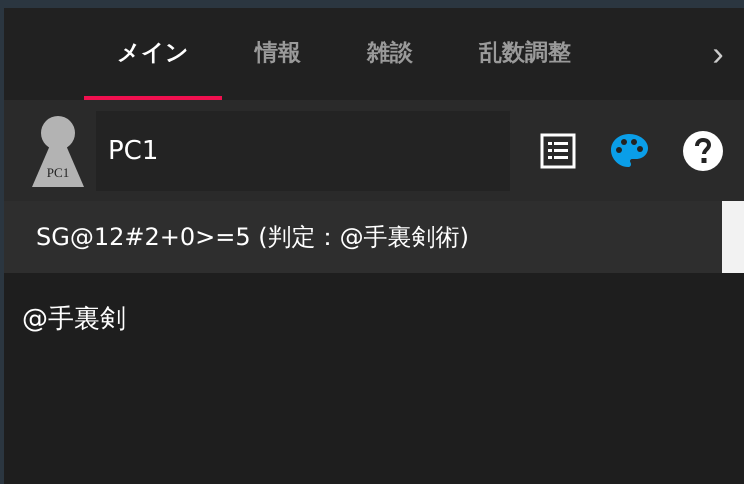  I want to click on tab: 情報, so click(278, 54).